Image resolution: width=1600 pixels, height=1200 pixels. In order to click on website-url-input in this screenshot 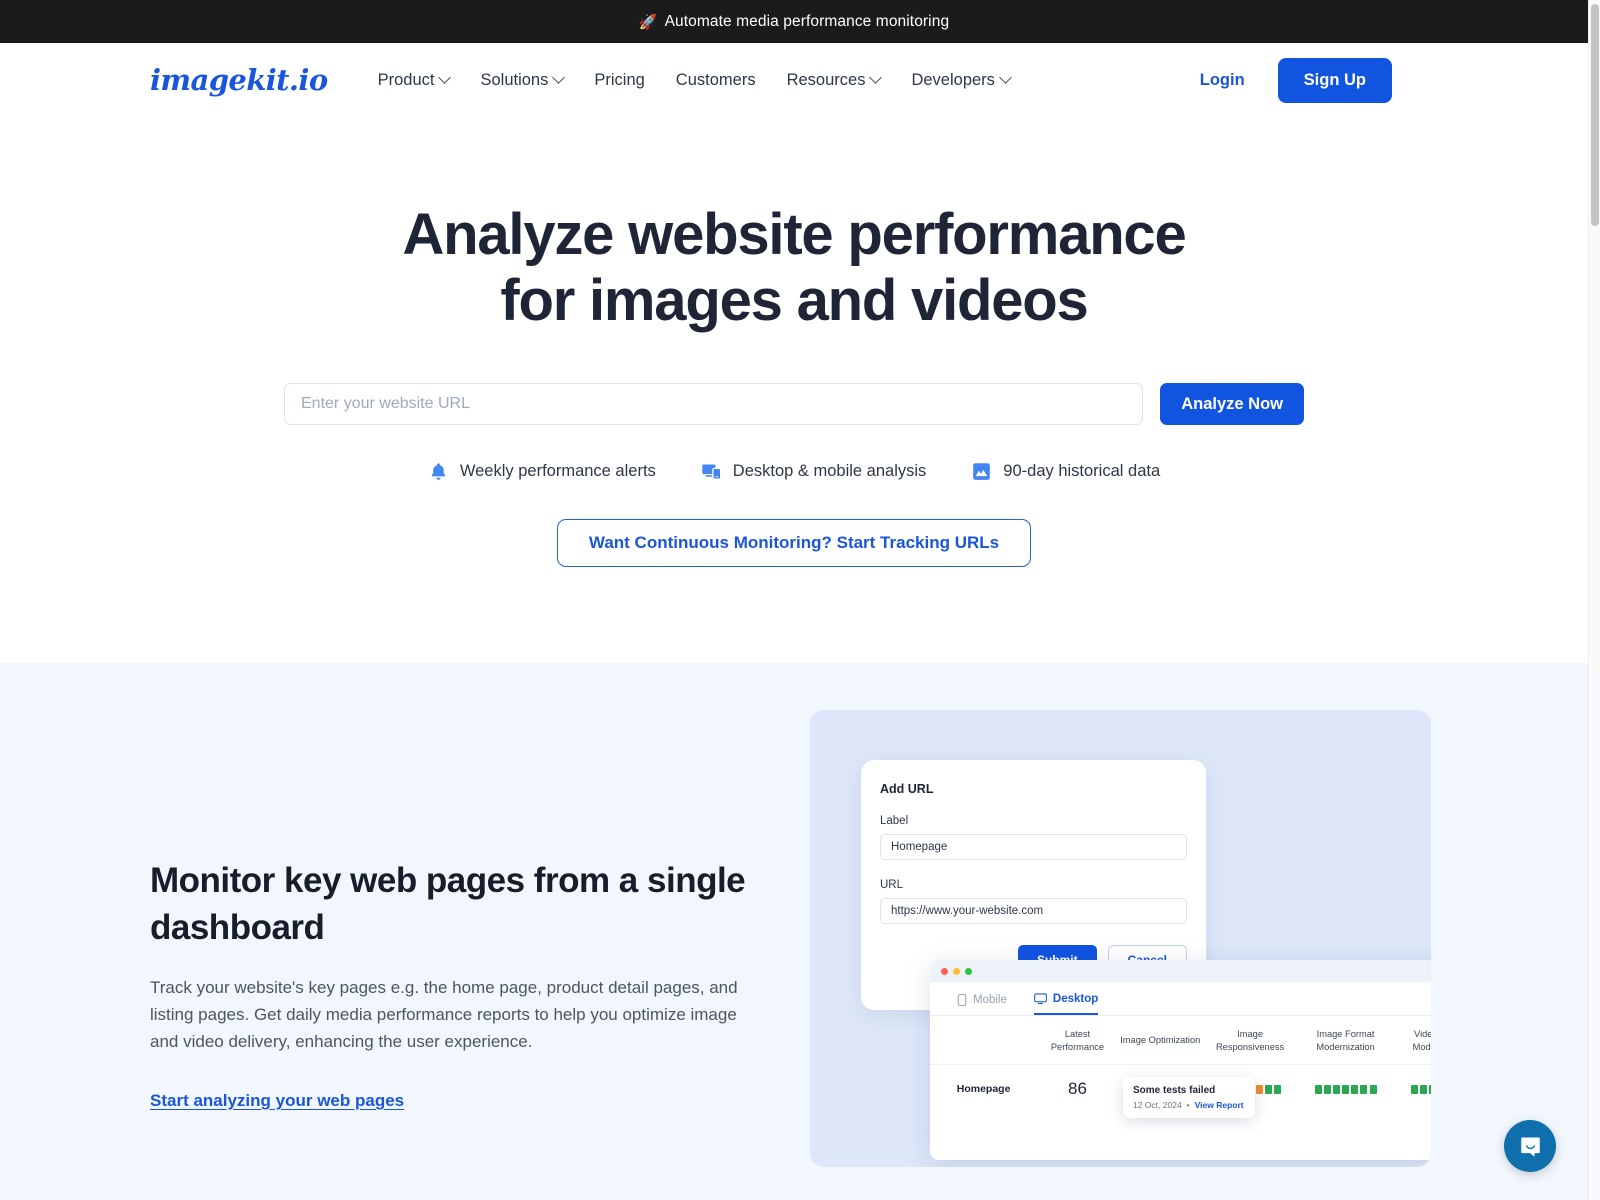, I will do `click(714, 404)`.